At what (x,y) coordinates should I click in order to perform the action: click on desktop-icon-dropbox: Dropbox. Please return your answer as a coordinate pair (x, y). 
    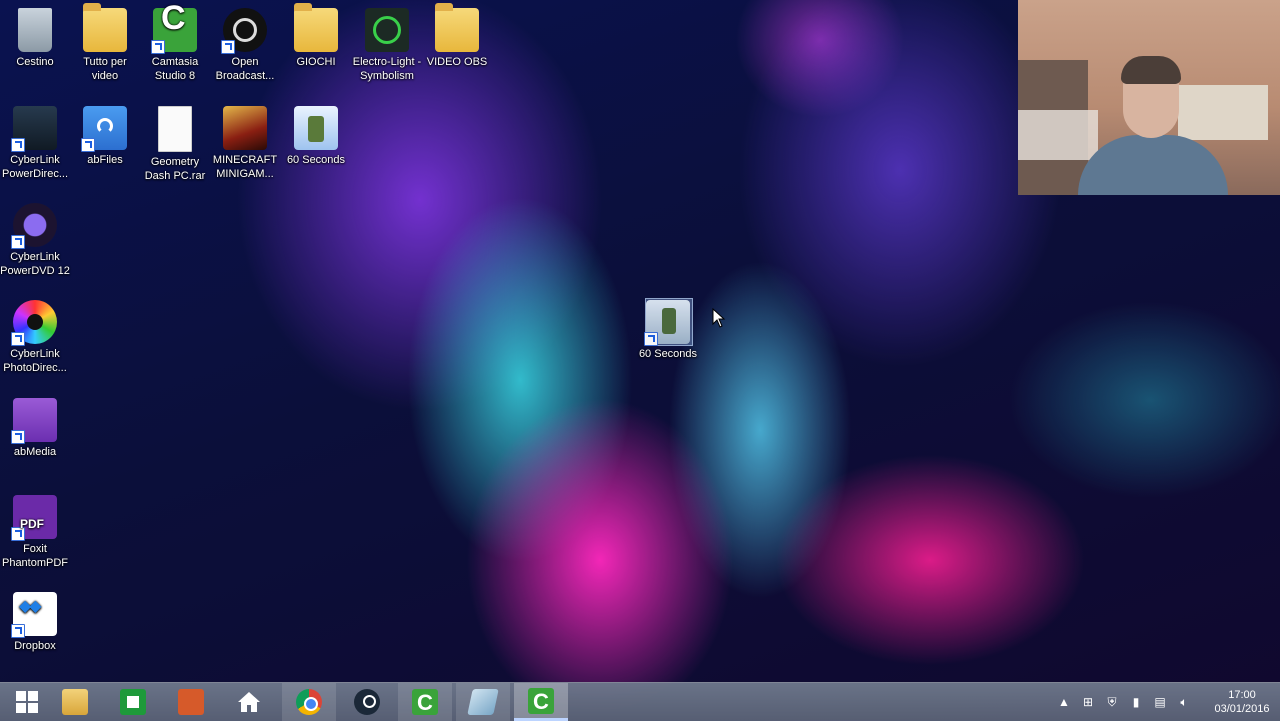
    Looking at the image, I should click on (35, 622).